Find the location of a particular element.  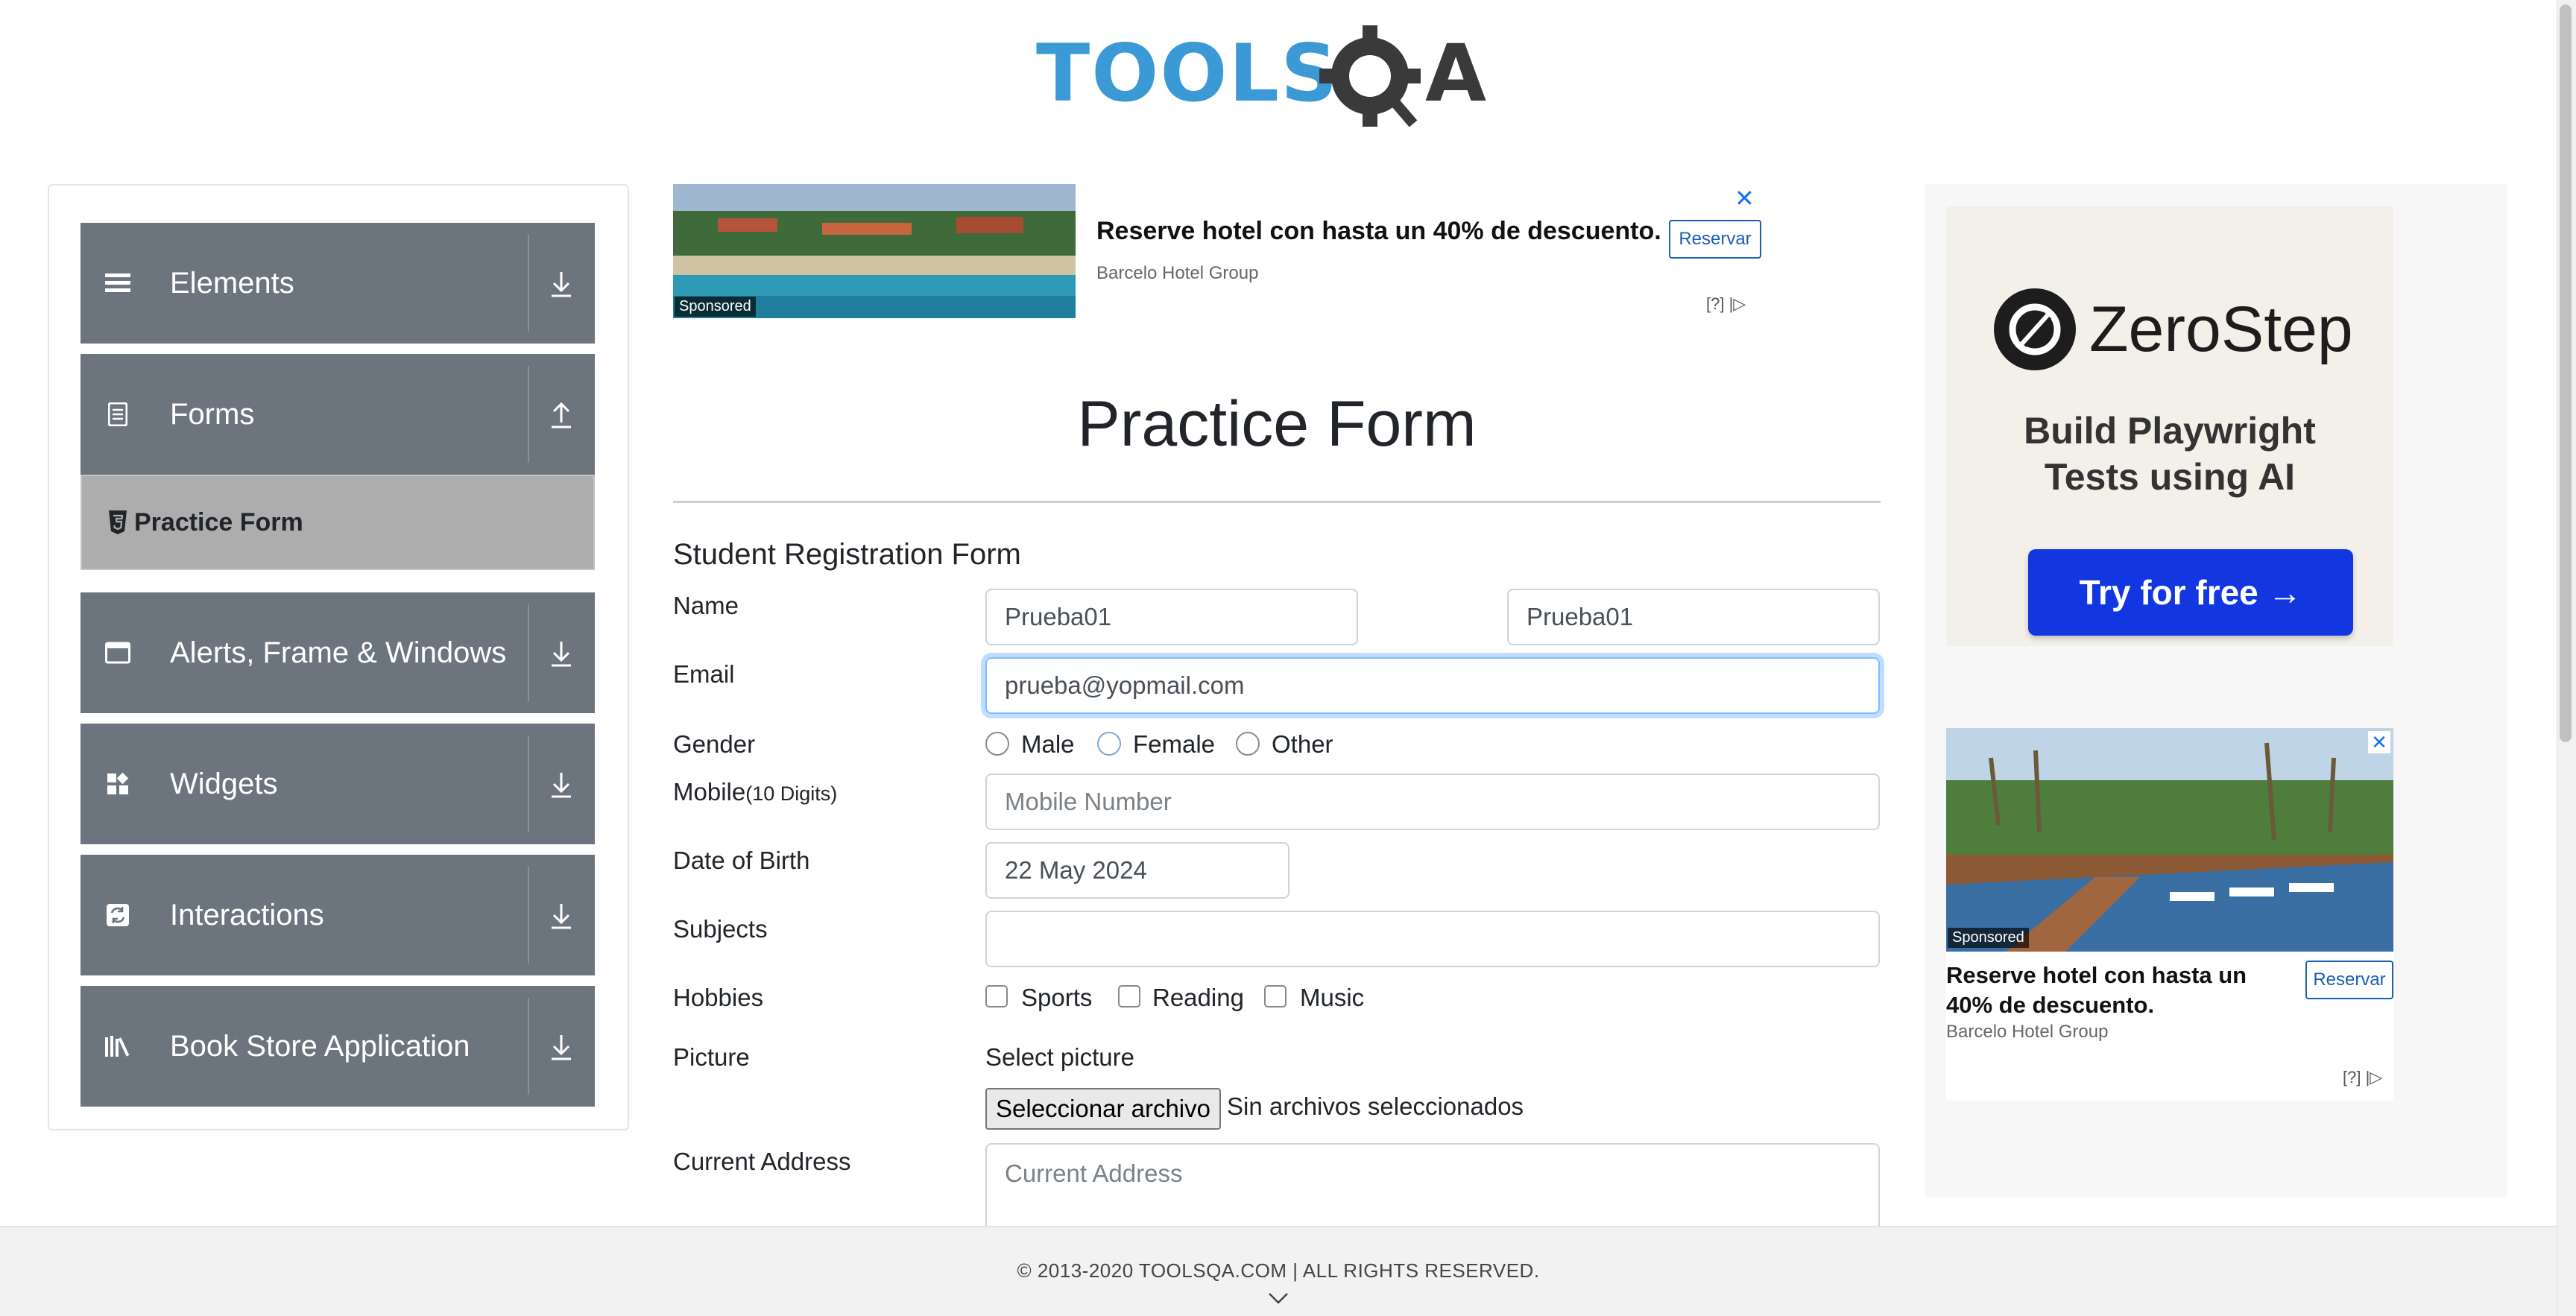

sidebar-group-label: Forms is located at coordinates (212, 415).